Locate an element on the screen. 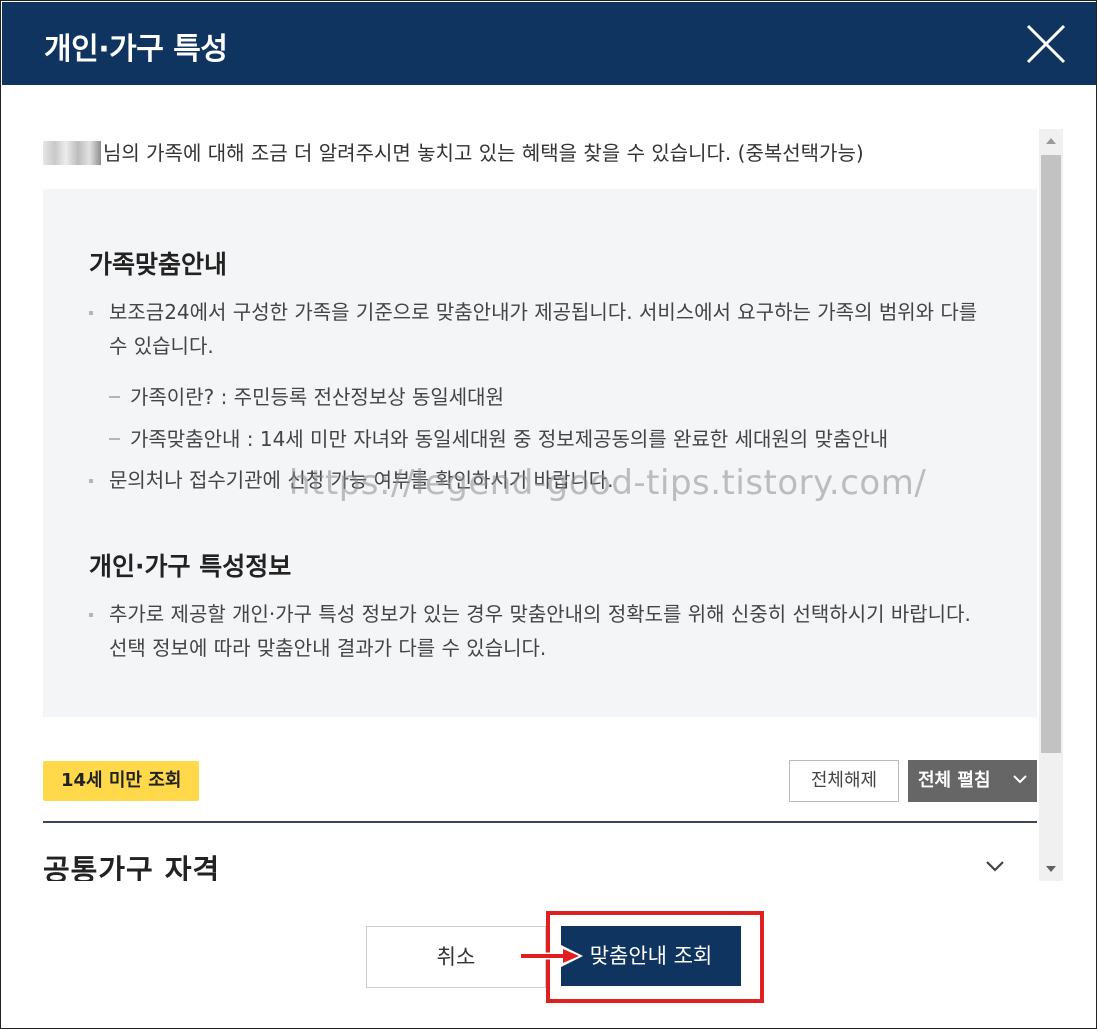 Image resolution: width=1097 pixels, height=1029 pixels. guide-bullet: 문의처나 접수기관에 신청 가능 여부를 확인하시기 바랍니다. is located at coordinates (539, 480).